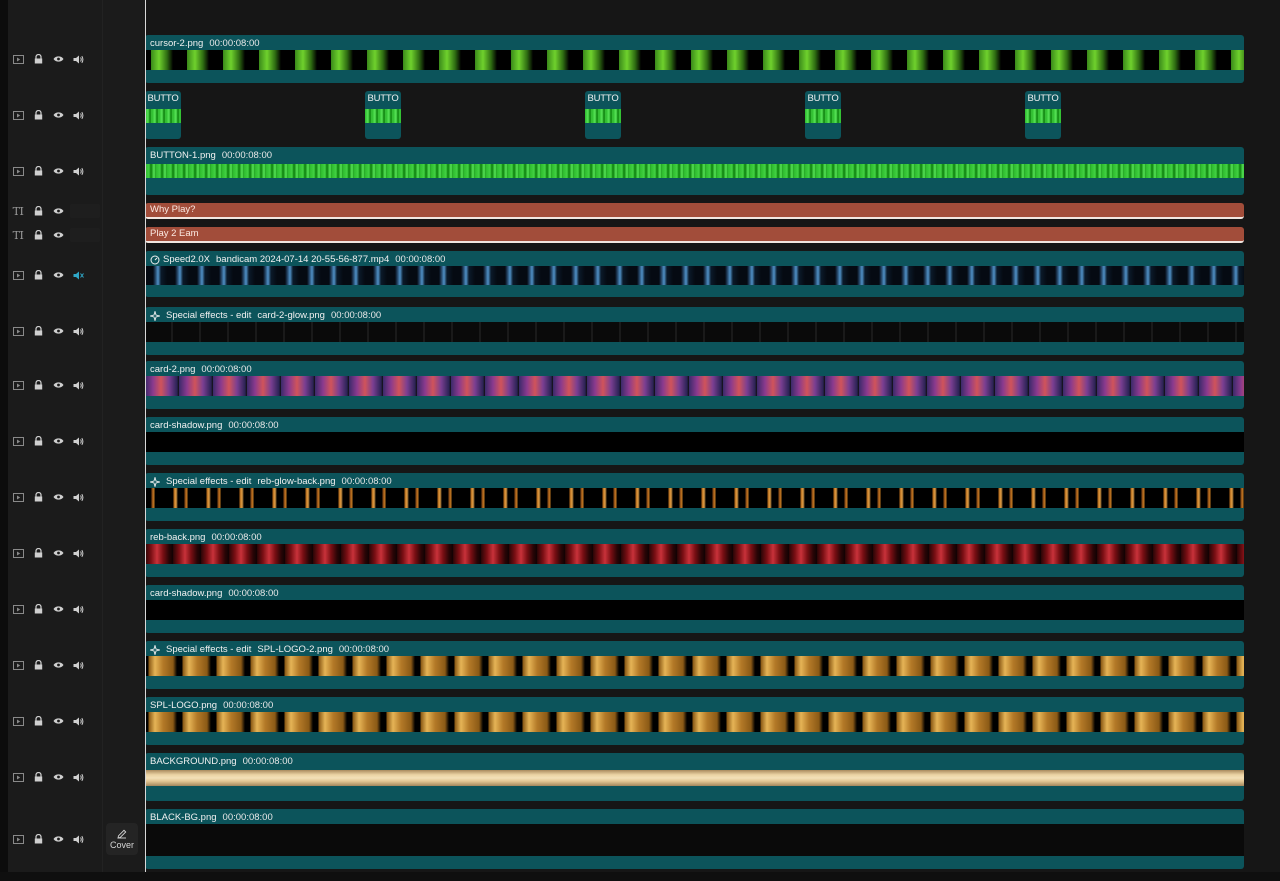 This screenshot has width=1280, height=881. Describe the element at coordinates (640, 876) in the screenshot. I see `bottom-scrollbar` at that location.